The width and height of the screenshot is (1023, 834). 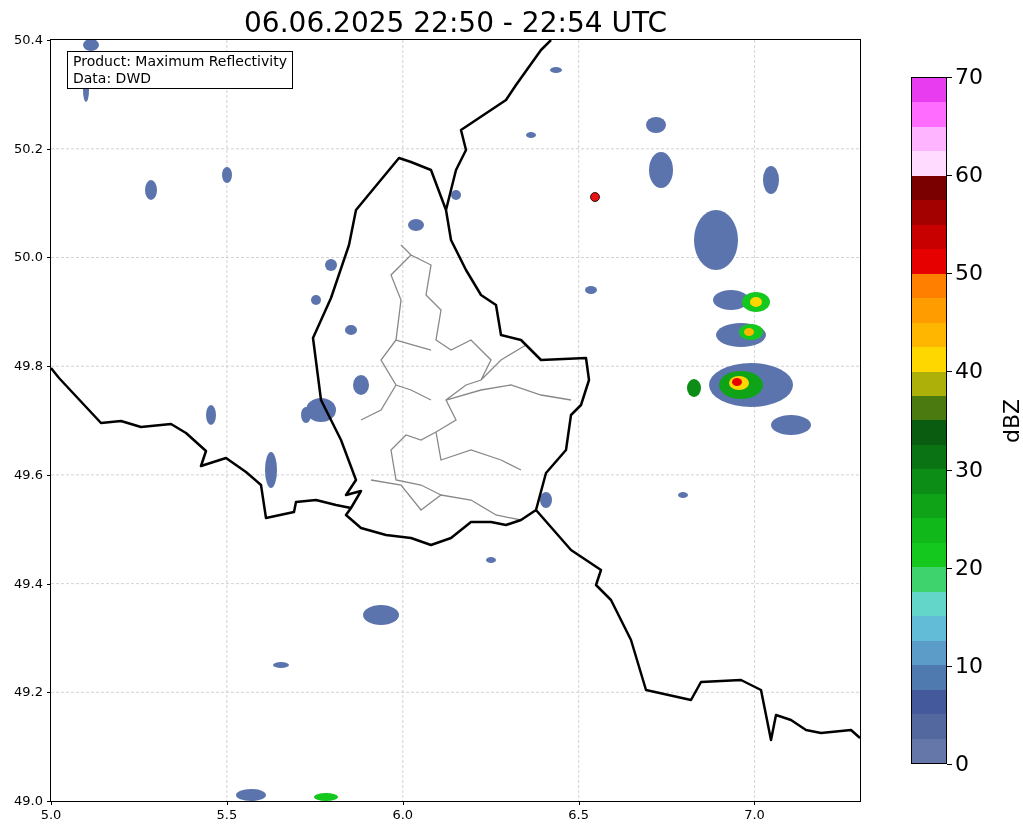 What do you see at coordinates (51, 815) in the screenshot?
I see `x-tick-label: 5.0` at bounding box center [51, 815].